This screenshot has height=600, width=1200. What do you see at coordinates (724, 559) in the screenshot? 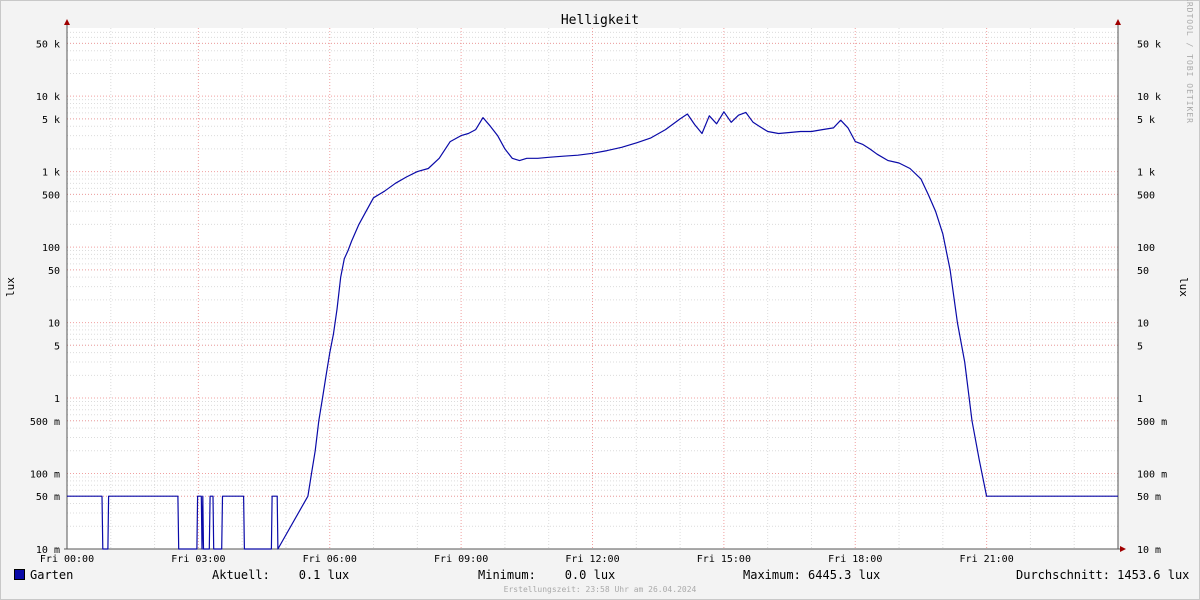
I see `x-tick-label: Fri 15:00` at bounding box center [724, 559].